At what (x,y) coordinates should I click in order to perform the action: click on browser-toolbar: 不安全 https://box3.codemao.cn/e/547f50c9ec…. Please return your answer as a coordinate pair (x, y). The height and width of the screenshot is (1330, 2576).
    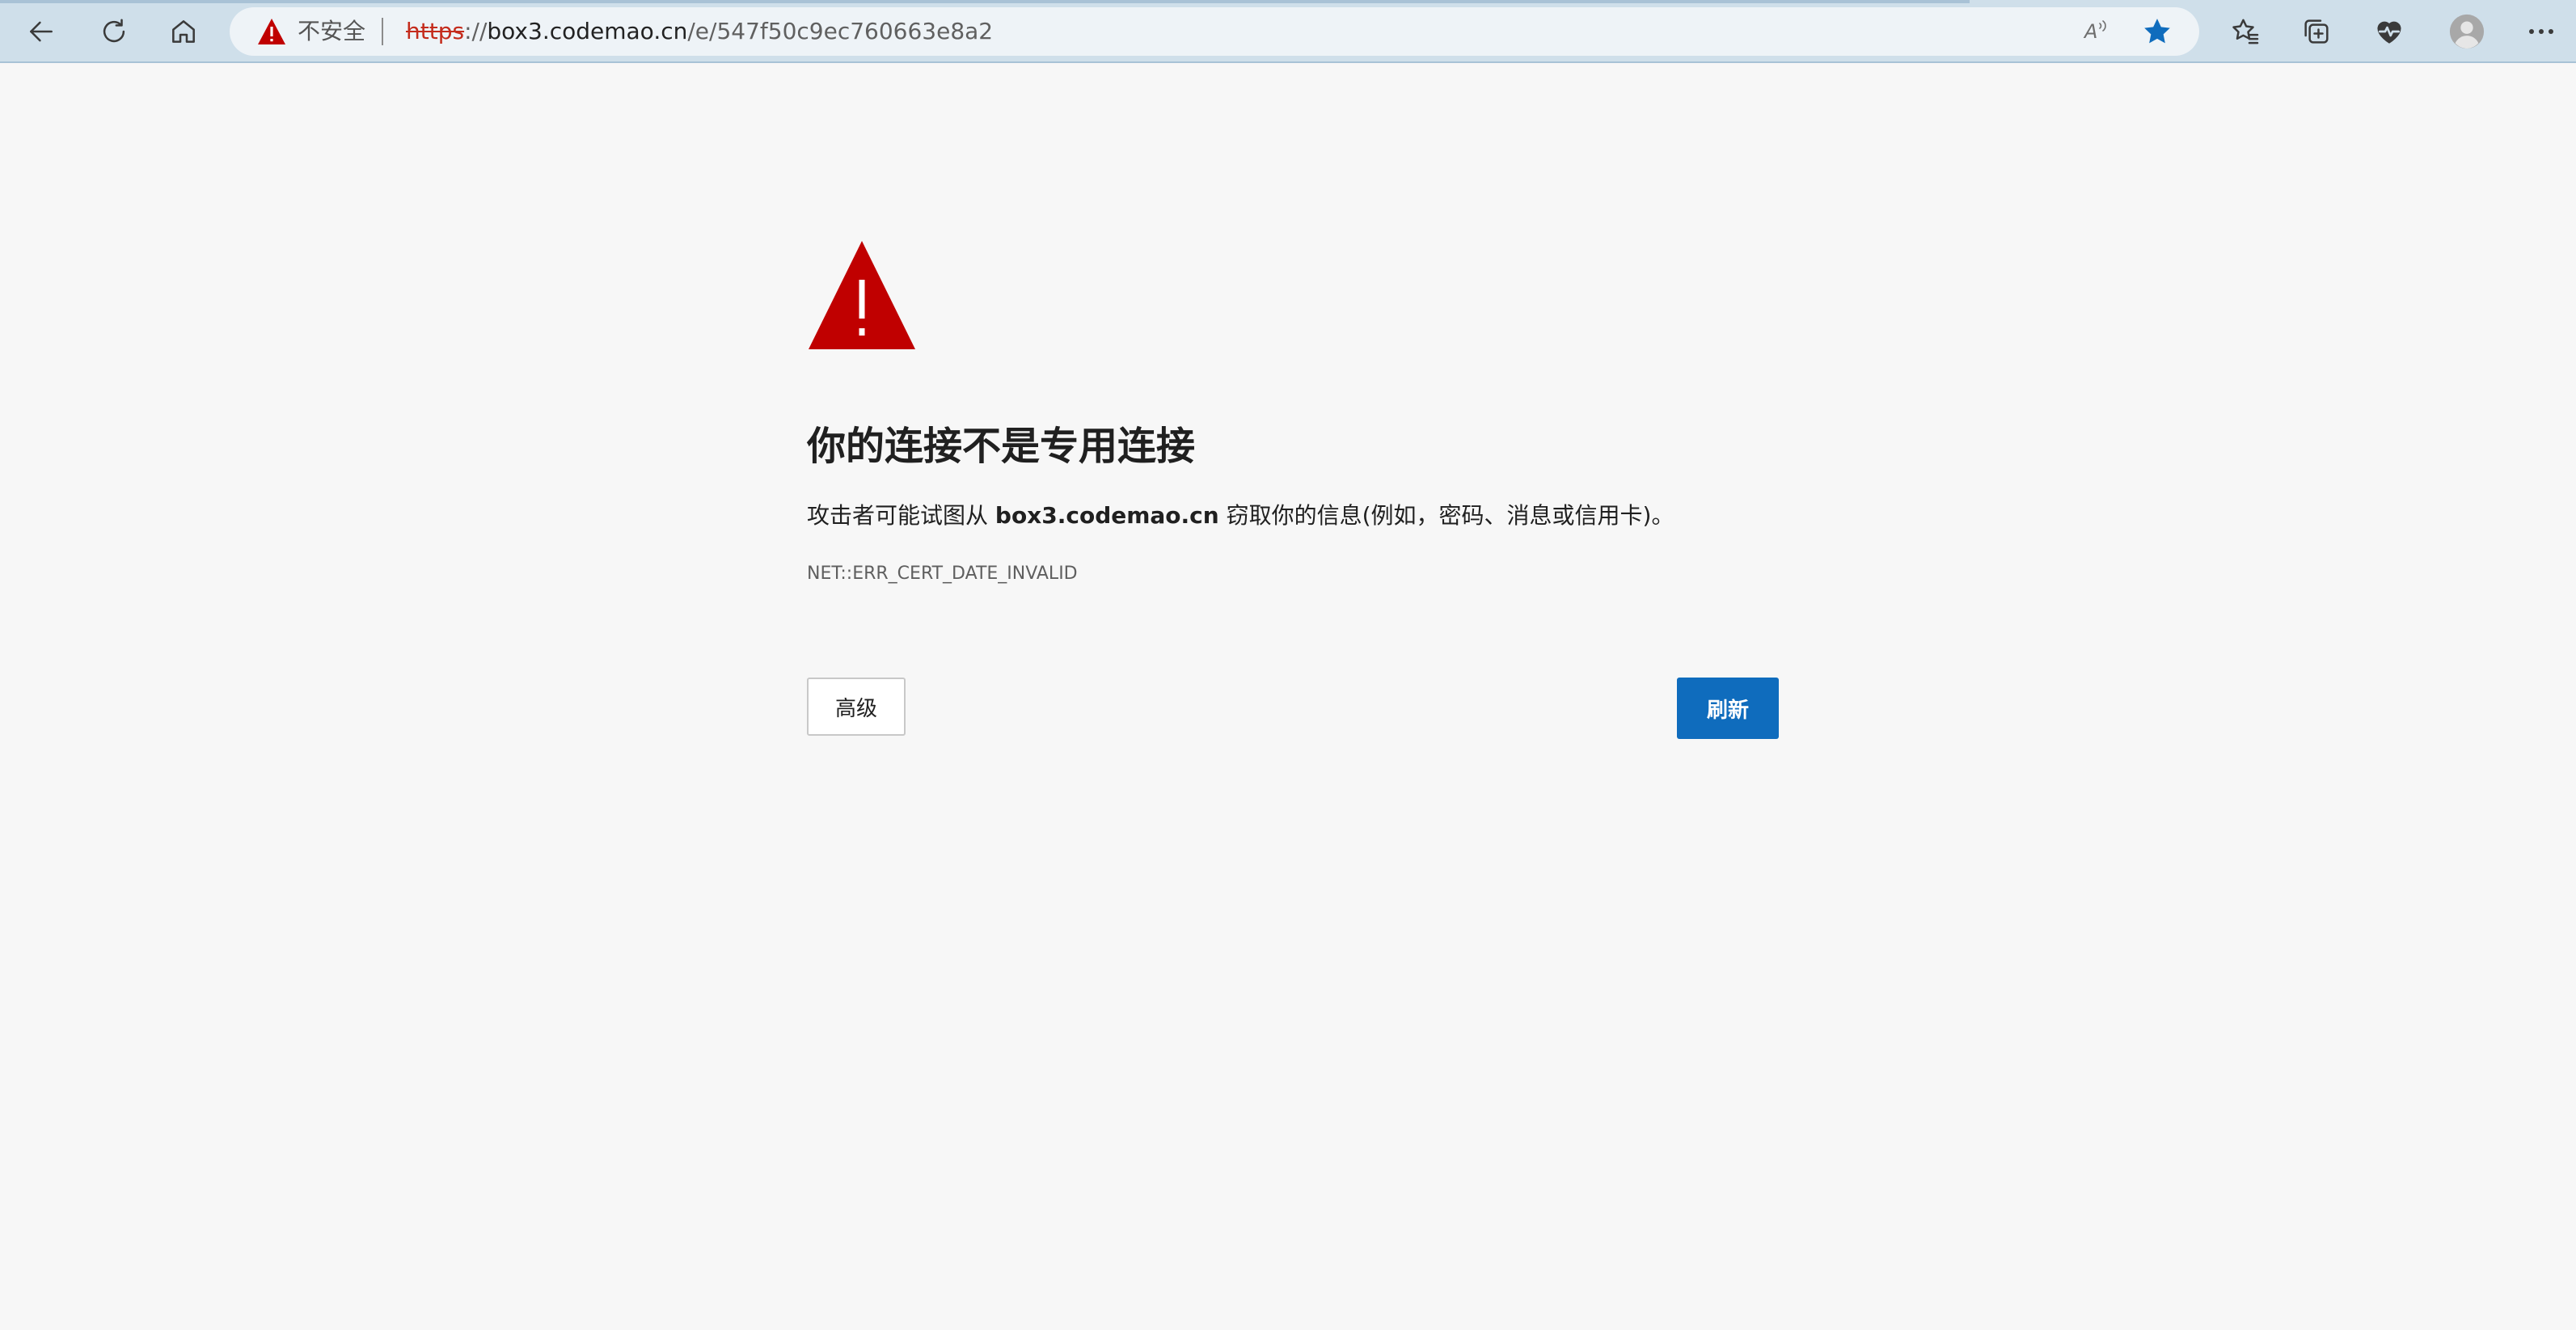
    Looking at the image, I should click on (1288, 31).